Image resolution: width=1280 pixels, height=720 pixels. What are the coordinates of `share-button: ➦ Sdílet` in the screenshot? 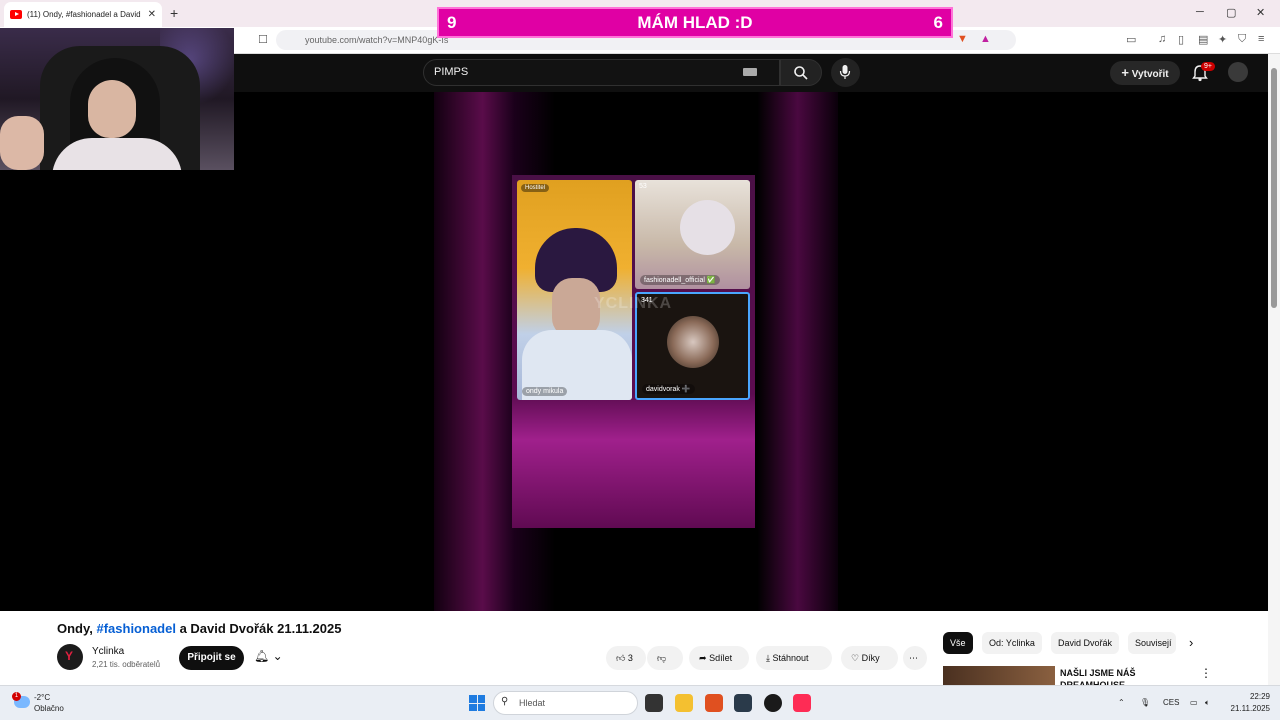 It's located at (719, 658).